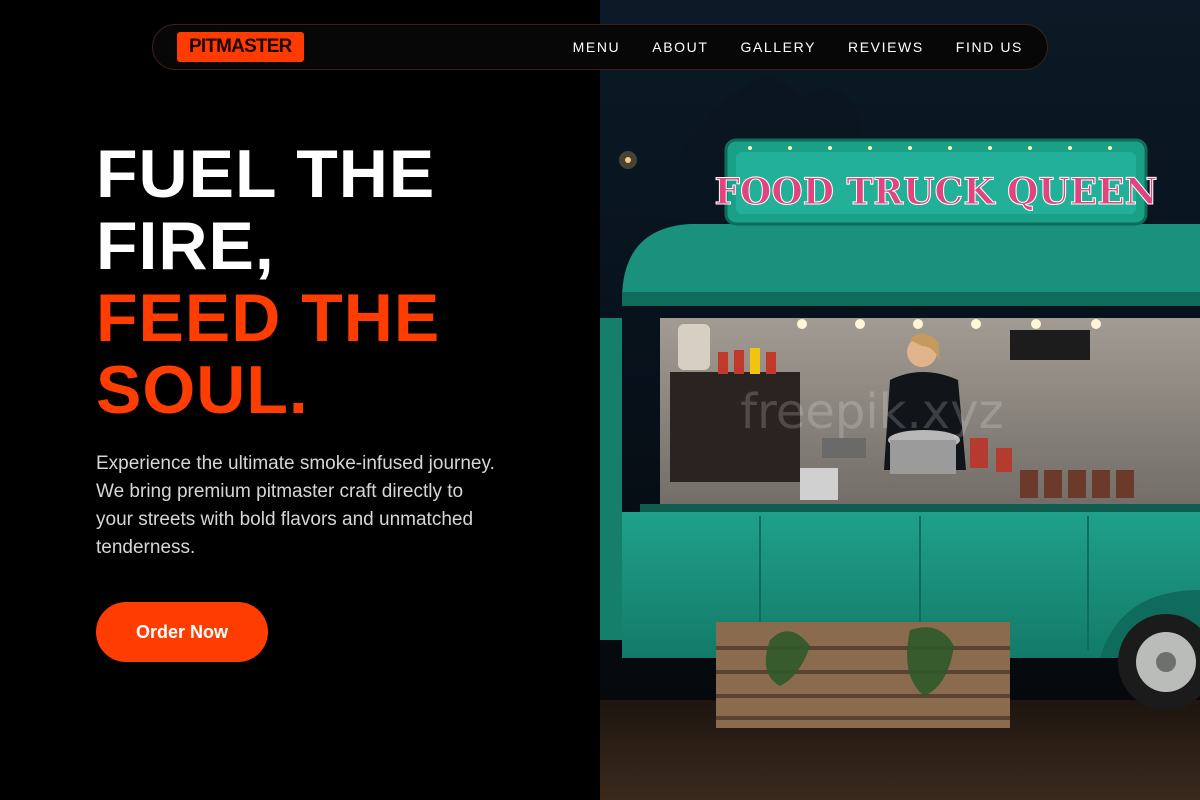 The width and height of the screenshot is (1200, 800). What do you see at coordinates (872, 412) in the screenshot?
I see `watermark-text: freepik.xyz` at bounding box center [872, 412].